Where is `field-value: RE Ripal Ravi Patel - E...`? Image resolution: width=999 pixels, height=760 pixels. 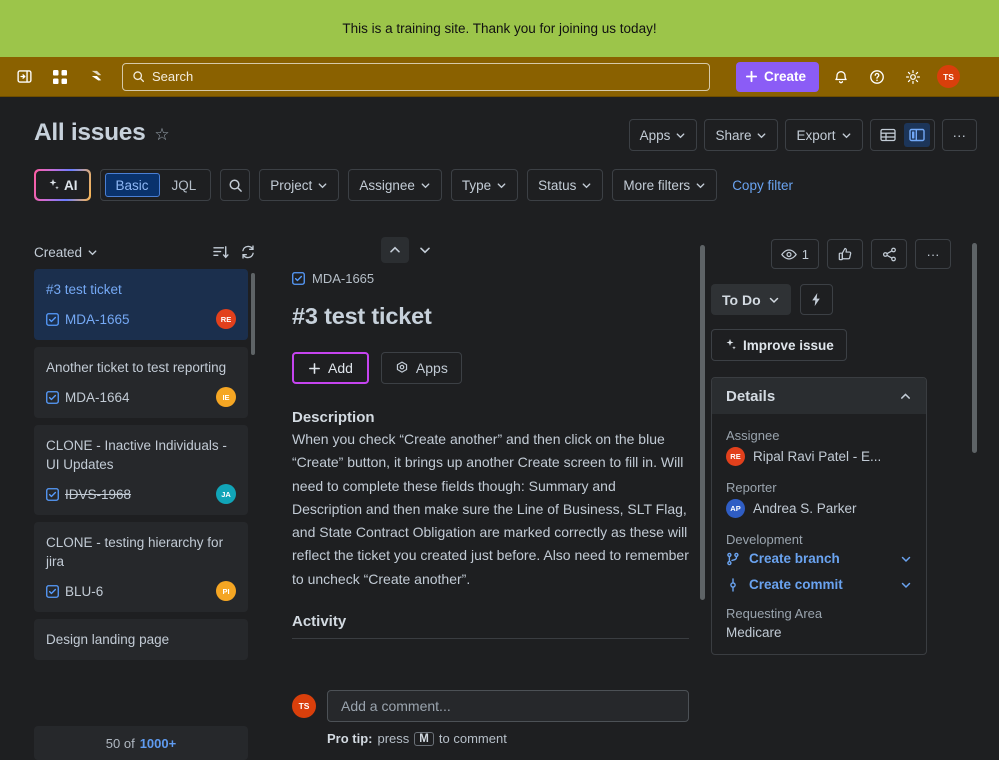
field-value: RE Ripal Ravi Patel - E... is located at coordinates (819, 456).